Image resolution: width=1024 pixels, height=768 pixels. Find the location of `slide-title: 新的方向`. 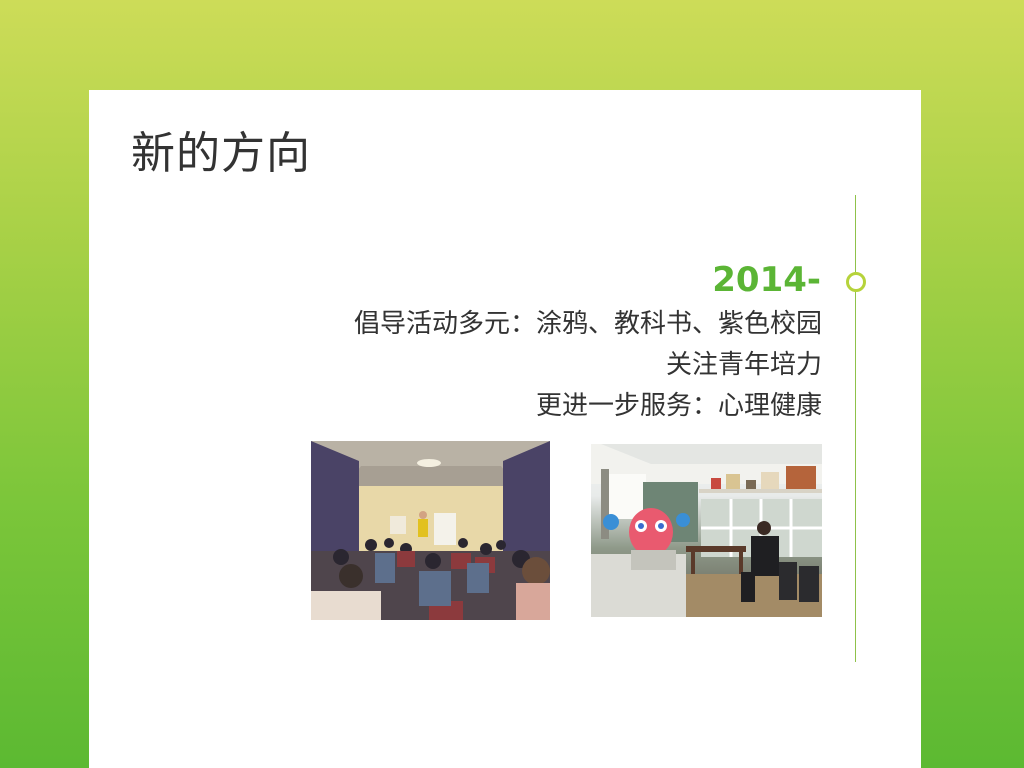

slide-title: 新的方向 is located at coordinates (221, 153).